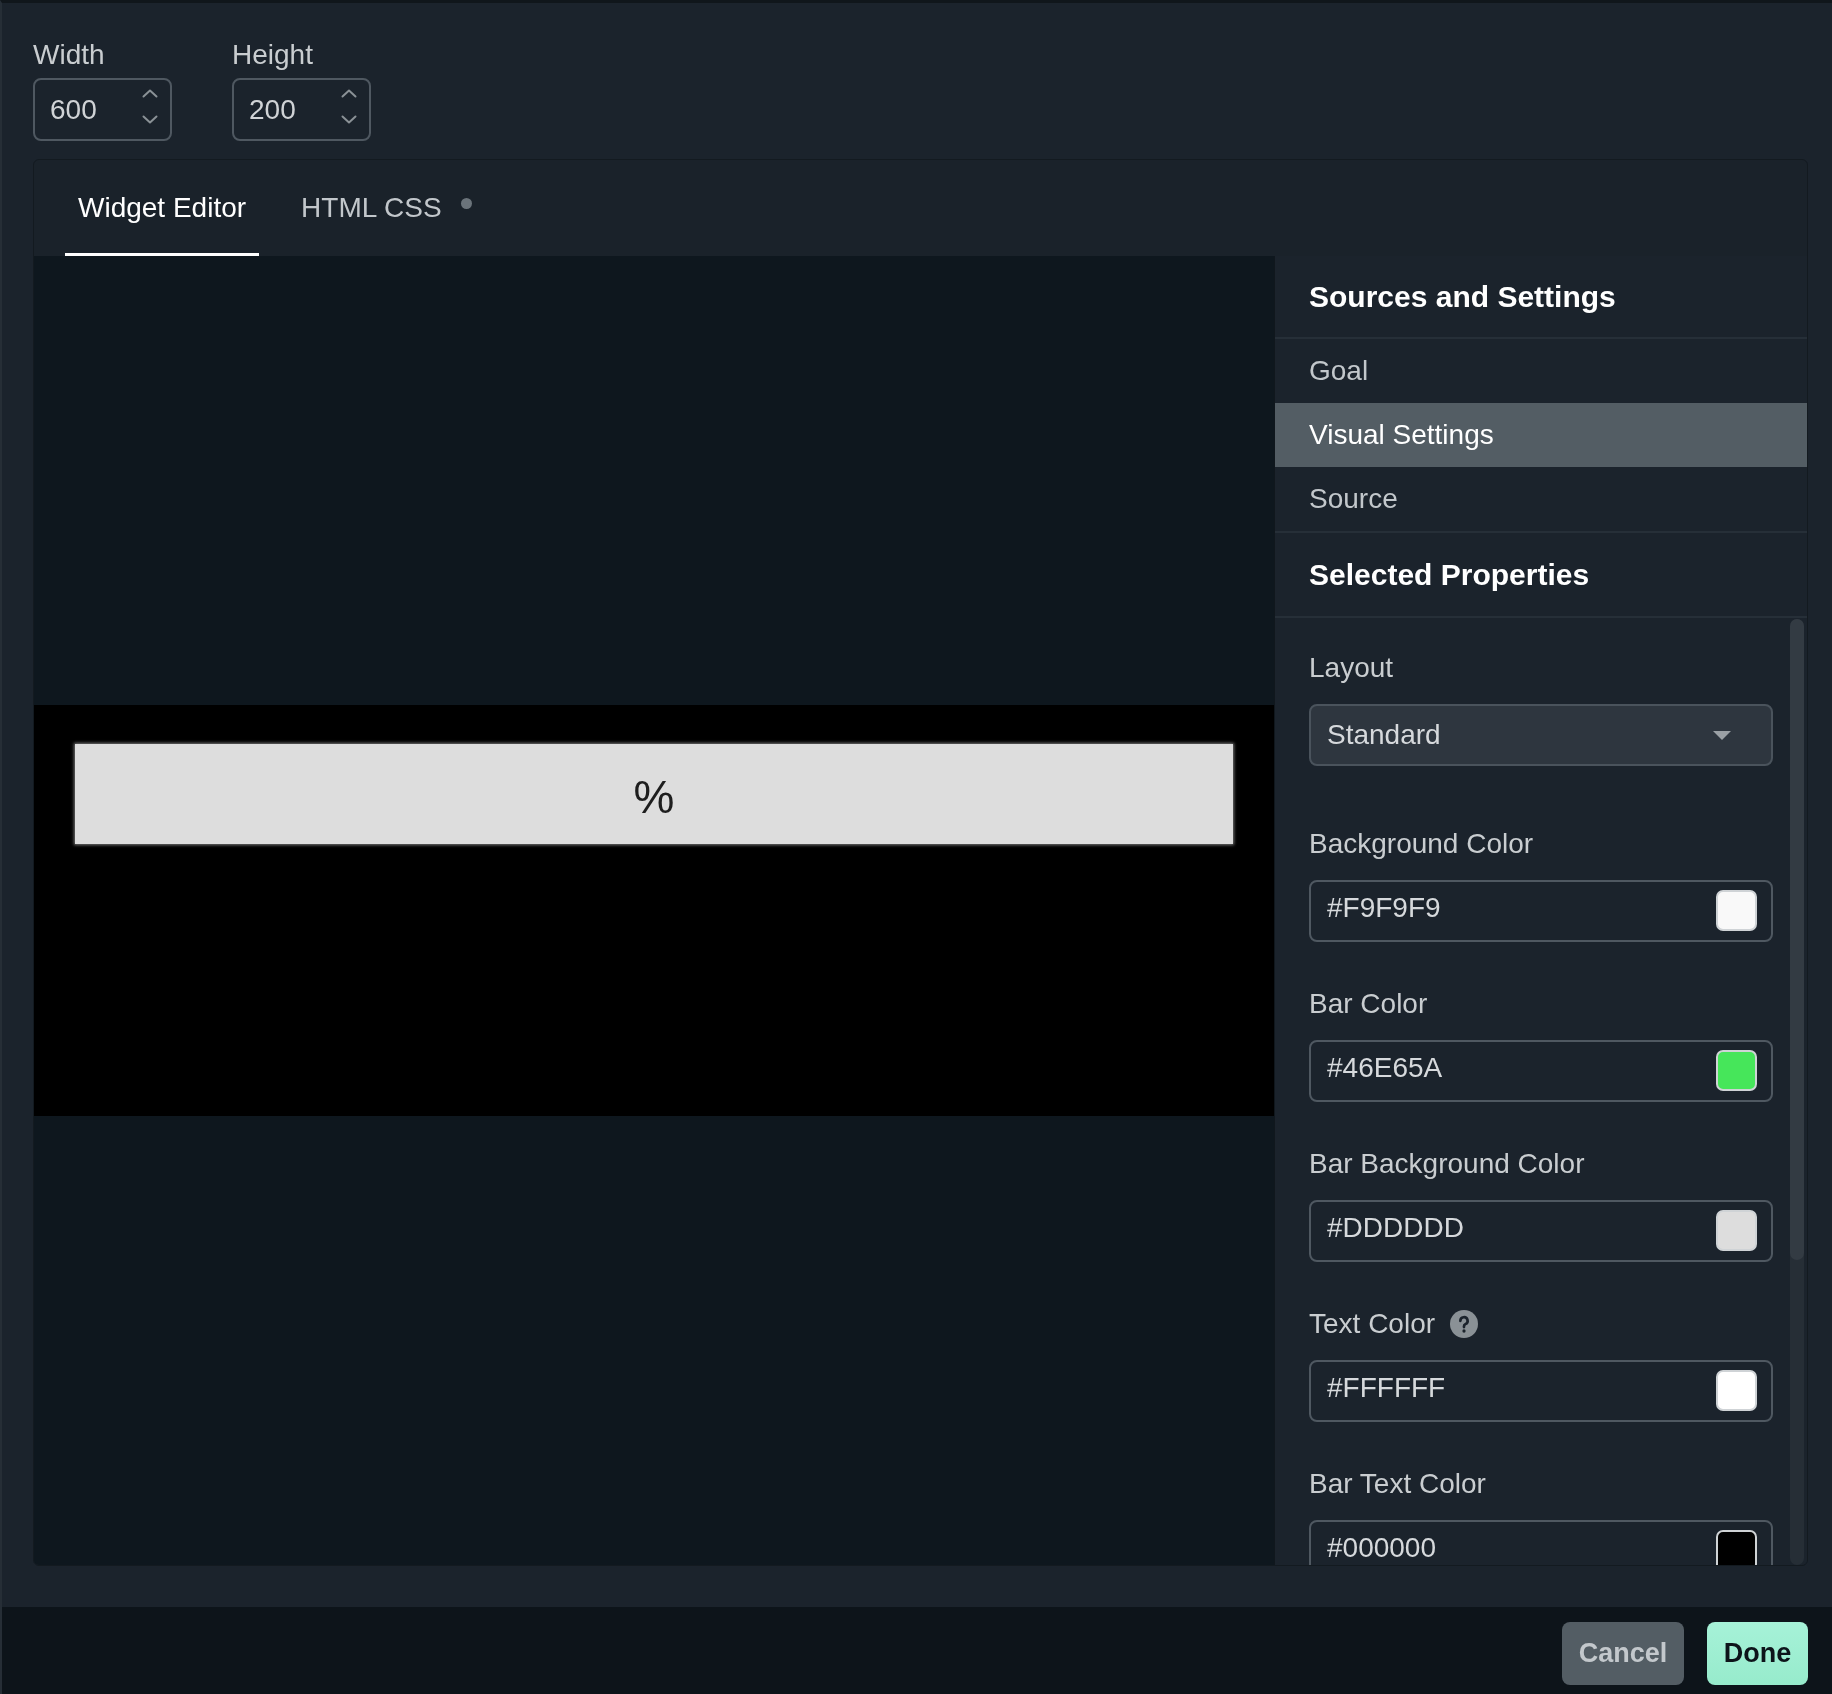  Describe the element at coordinates (69, 55) in the screenshot. I see `field-label: Width` at that location.